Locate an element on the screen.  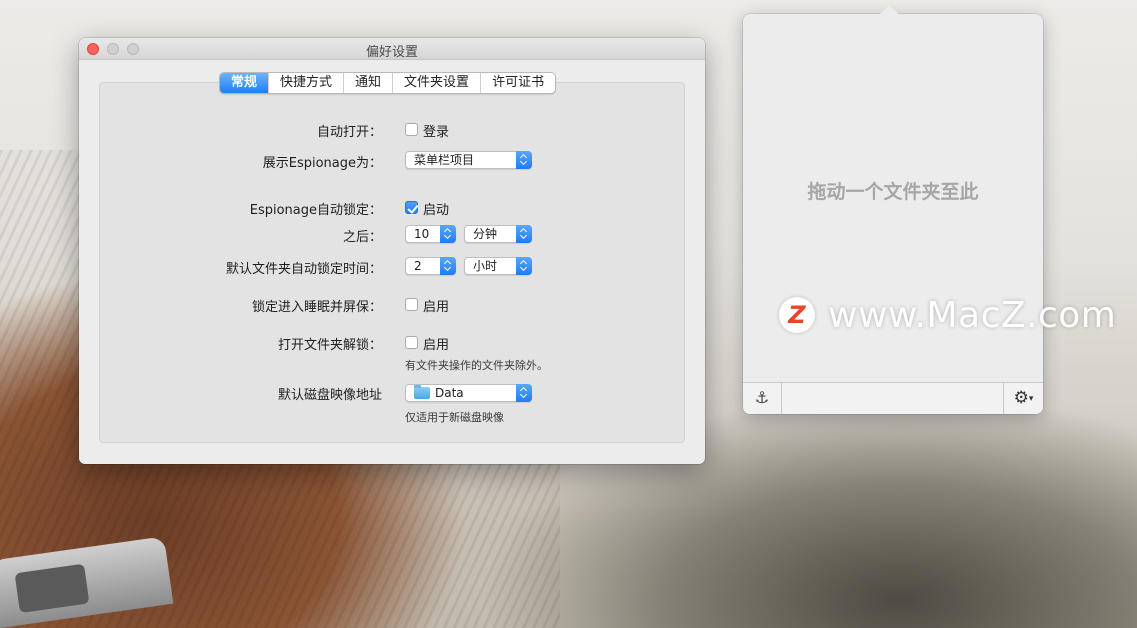
drop-zone-text: 拖动一个文件夹至此 is located at coordinates (893, 190).